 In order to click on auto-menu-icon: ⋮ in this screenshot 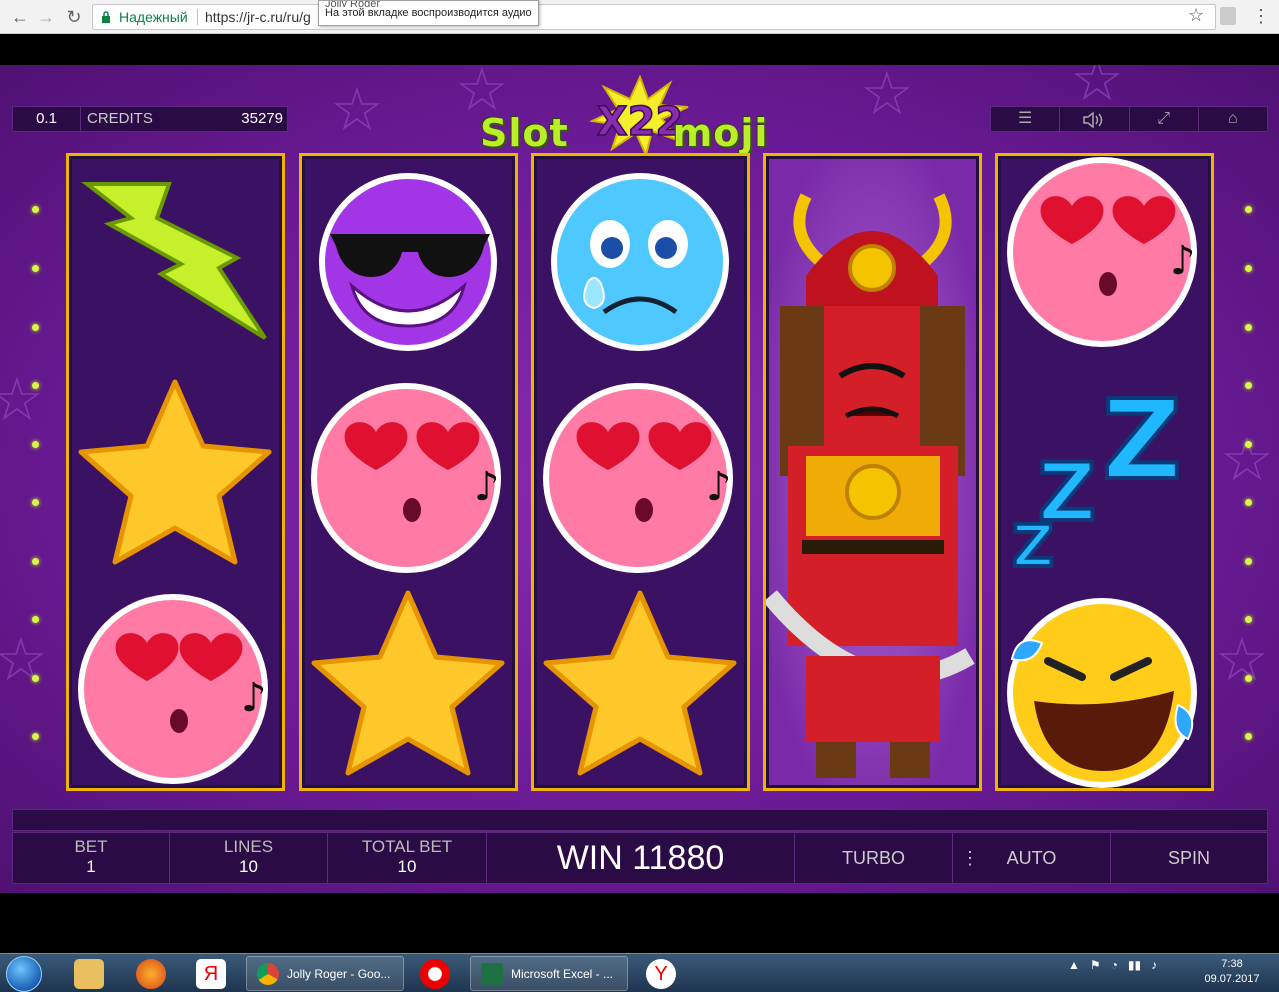, I will do `click(970, 858)`.